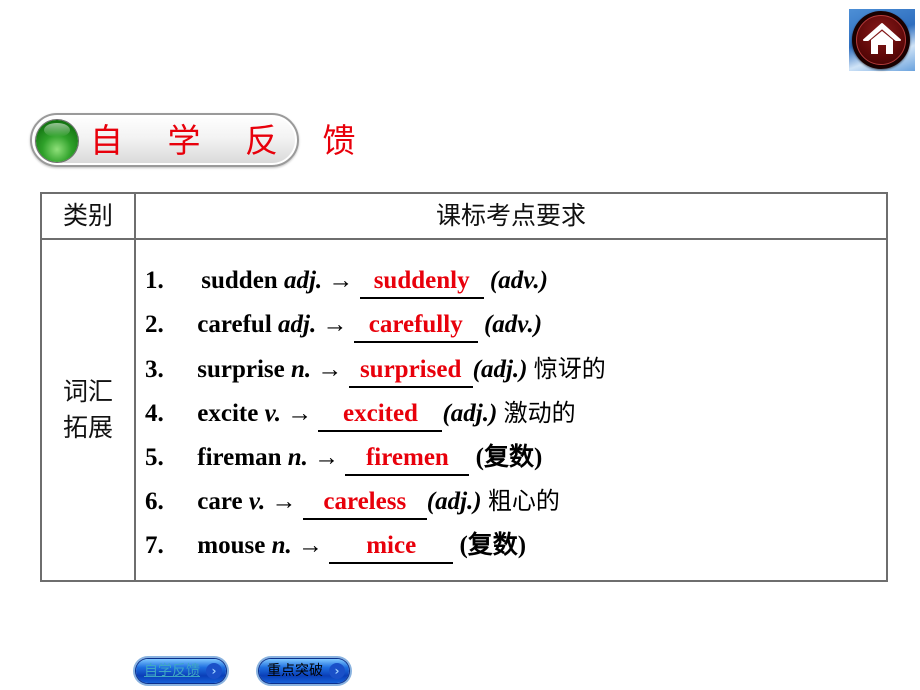  What do you see at coordinates (295, 671) in the screenshot?
I see `nav-button-label: 重点突破` at bounding box center [295, 671].